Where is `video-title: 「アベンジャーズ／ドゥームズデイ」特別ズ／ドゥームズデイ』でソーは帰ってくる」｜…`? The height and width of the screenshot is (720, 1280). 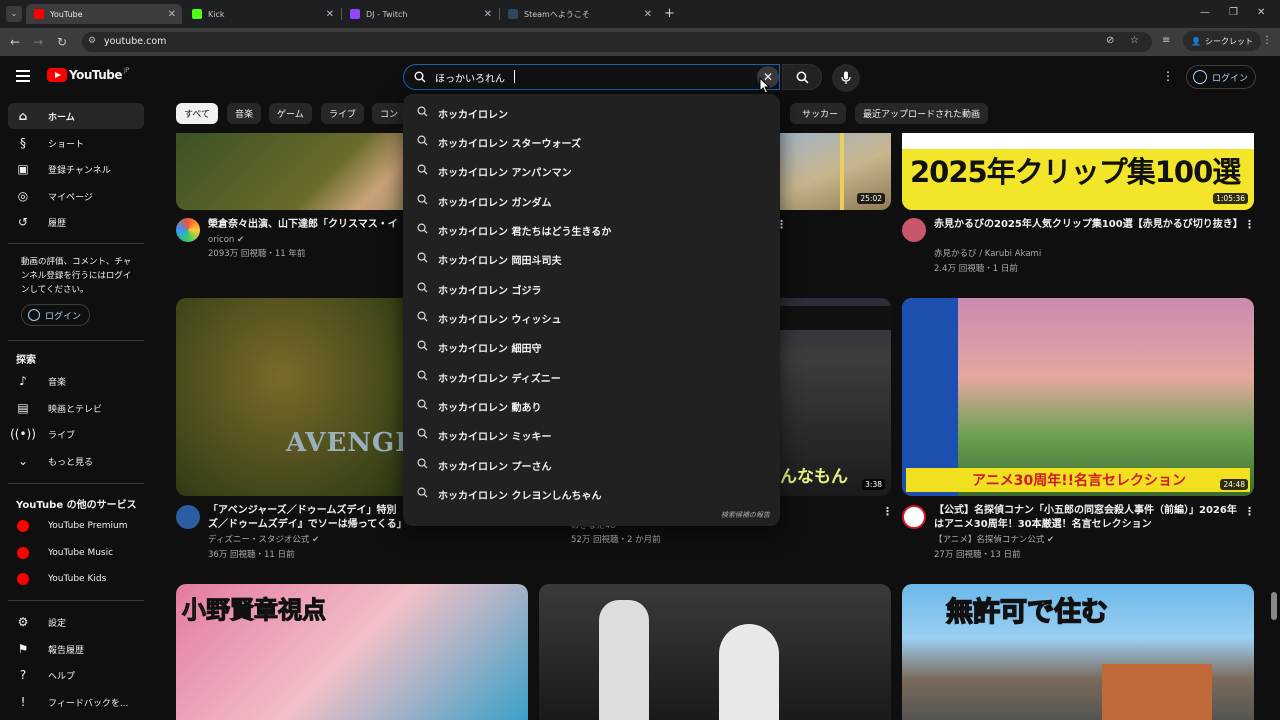 video-title: 「アベンジャーズ／ドゥームズデイ」特別ズ／ドゥームズデイ』でソーは帰ってくる」｜… is located at coordinates (306, 518).